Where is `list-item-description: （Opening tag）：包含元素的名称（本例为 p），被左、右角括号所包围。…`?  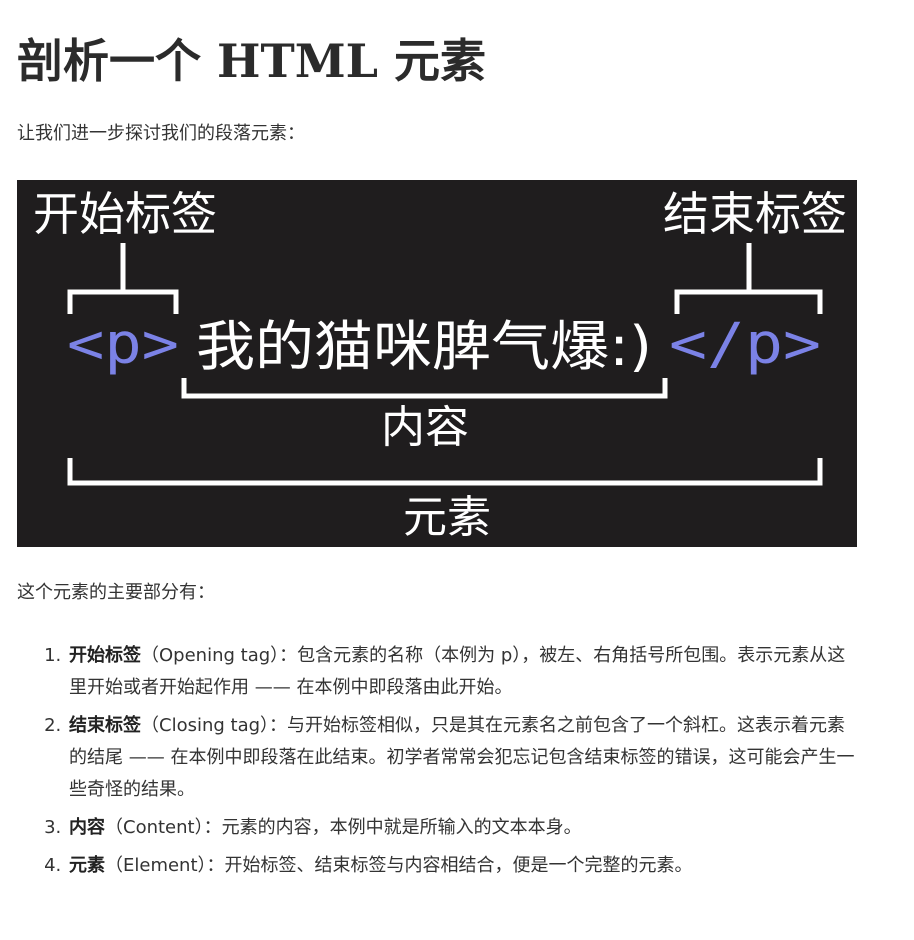 list-item-description: （Opening tag）：包含元素的名称（本例为 p），被左、右角括号所包围。… is located at coordinates (457, 671).